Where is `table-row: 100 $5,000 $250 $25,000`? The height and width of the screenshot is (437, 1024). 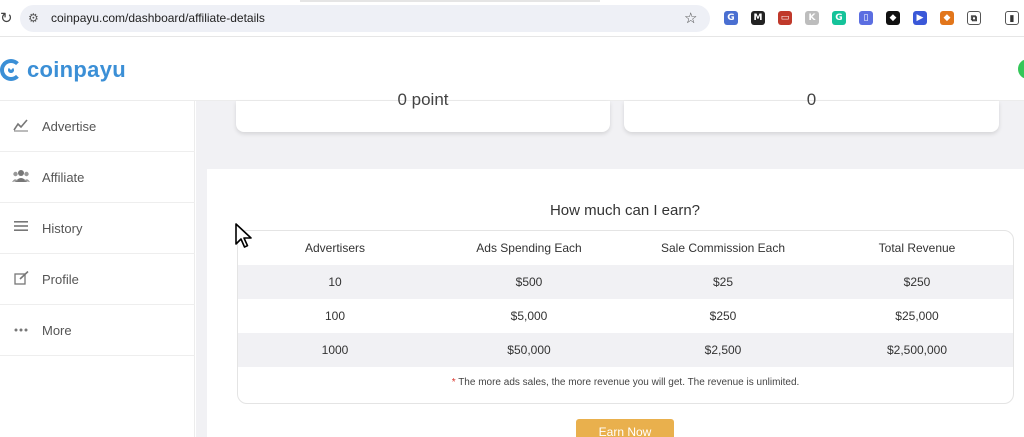
table-row: 100 $5,000 $250 $25,000 is located at coordinates (625, 316).